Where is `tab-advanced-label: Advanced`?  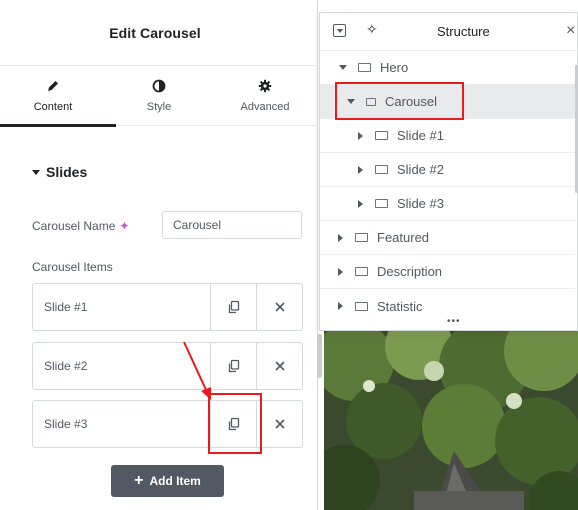
tab-advanced-label: Advanced is located at coordinates (265, 107).